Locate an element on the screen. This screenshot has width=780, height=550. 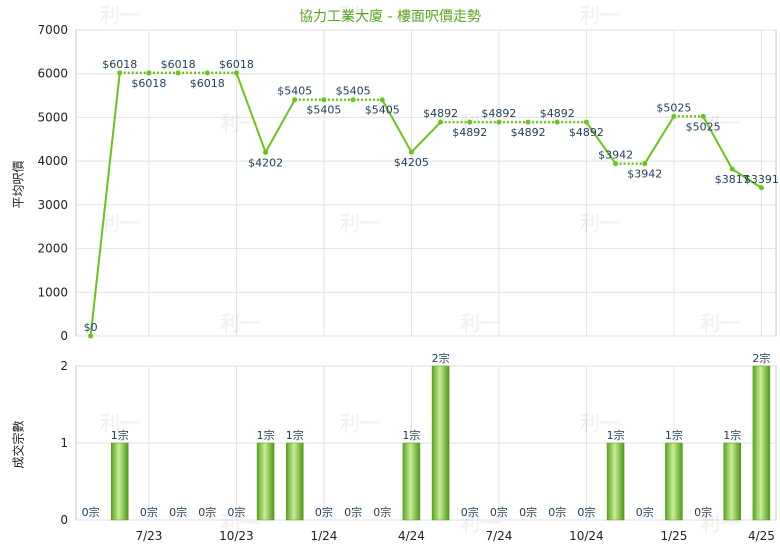
count-ytick-label: 0 is located at coordinates (64, 520).